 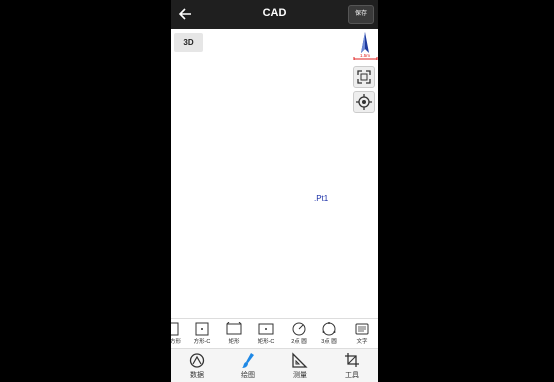 I want to click on bottom-nav: 数据 绘图 测量 工具, so click(x=274, y=365).